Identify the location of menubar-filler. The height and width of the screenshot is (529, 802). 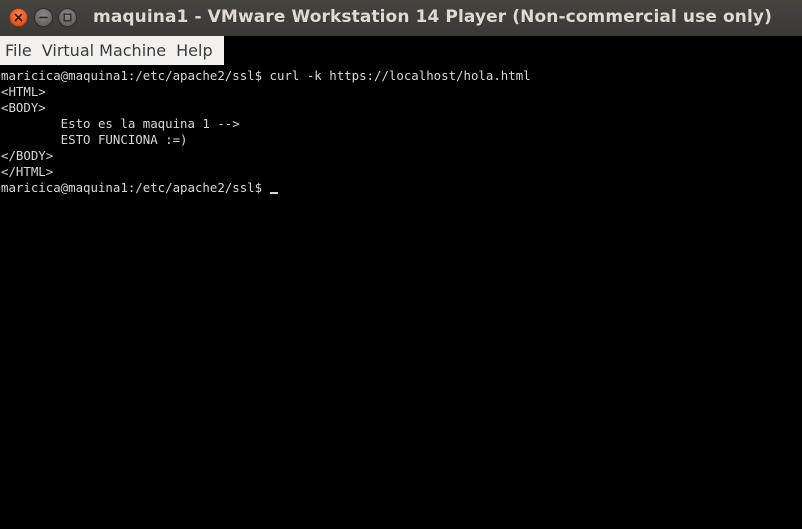
(513, 50).